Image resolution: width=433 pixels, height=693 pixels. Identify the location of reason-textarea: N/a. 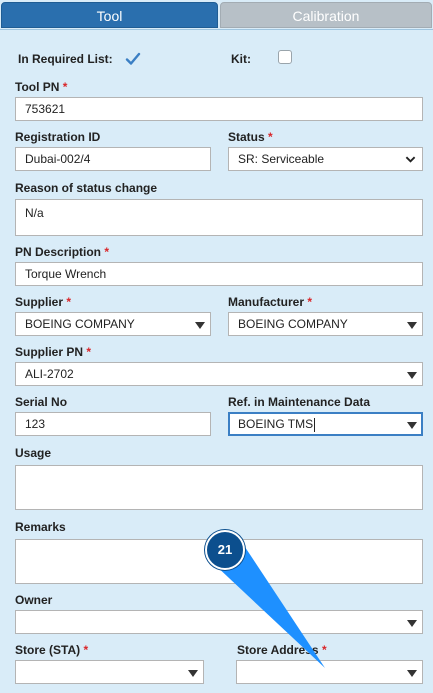
(219, 217).